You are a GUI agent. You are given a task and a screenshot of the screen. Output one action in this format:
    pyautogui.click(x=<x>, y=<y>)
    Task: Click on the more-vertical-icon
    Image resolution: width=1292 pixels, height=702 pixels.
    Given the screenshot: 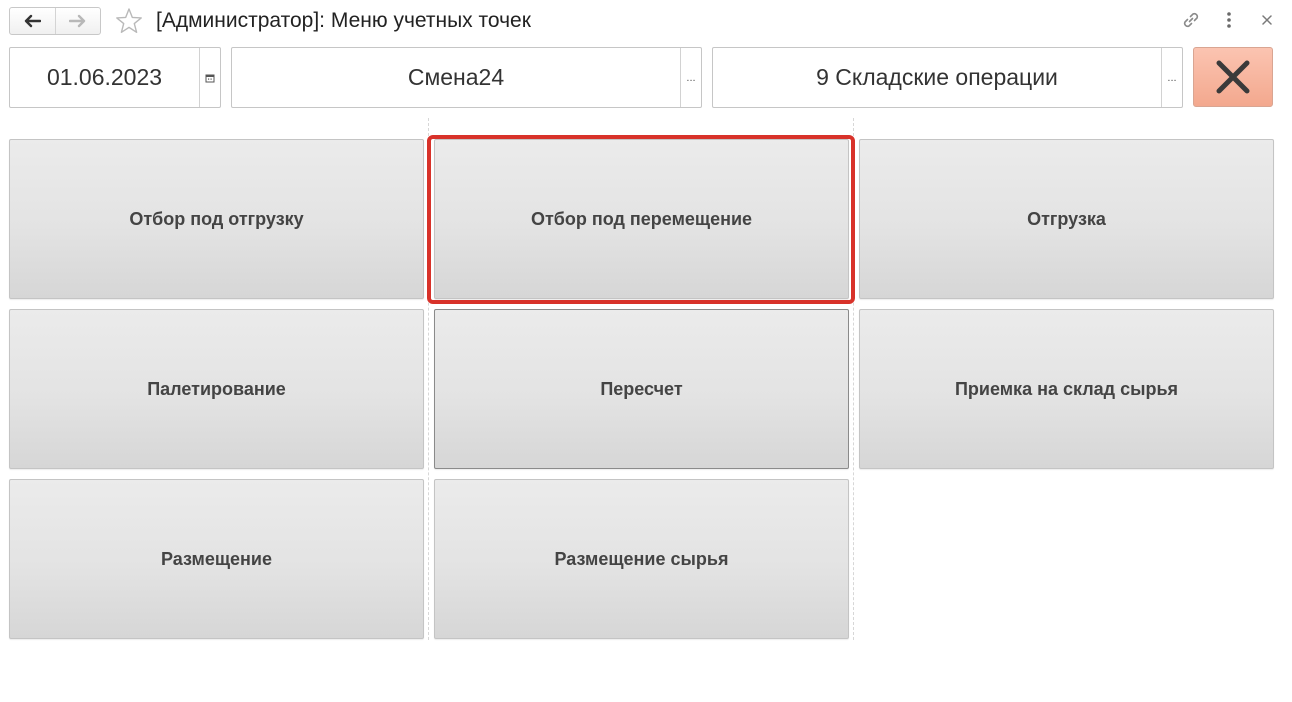 What is the action you would take?
    pyautogui.click(x=1229, y=20)
    